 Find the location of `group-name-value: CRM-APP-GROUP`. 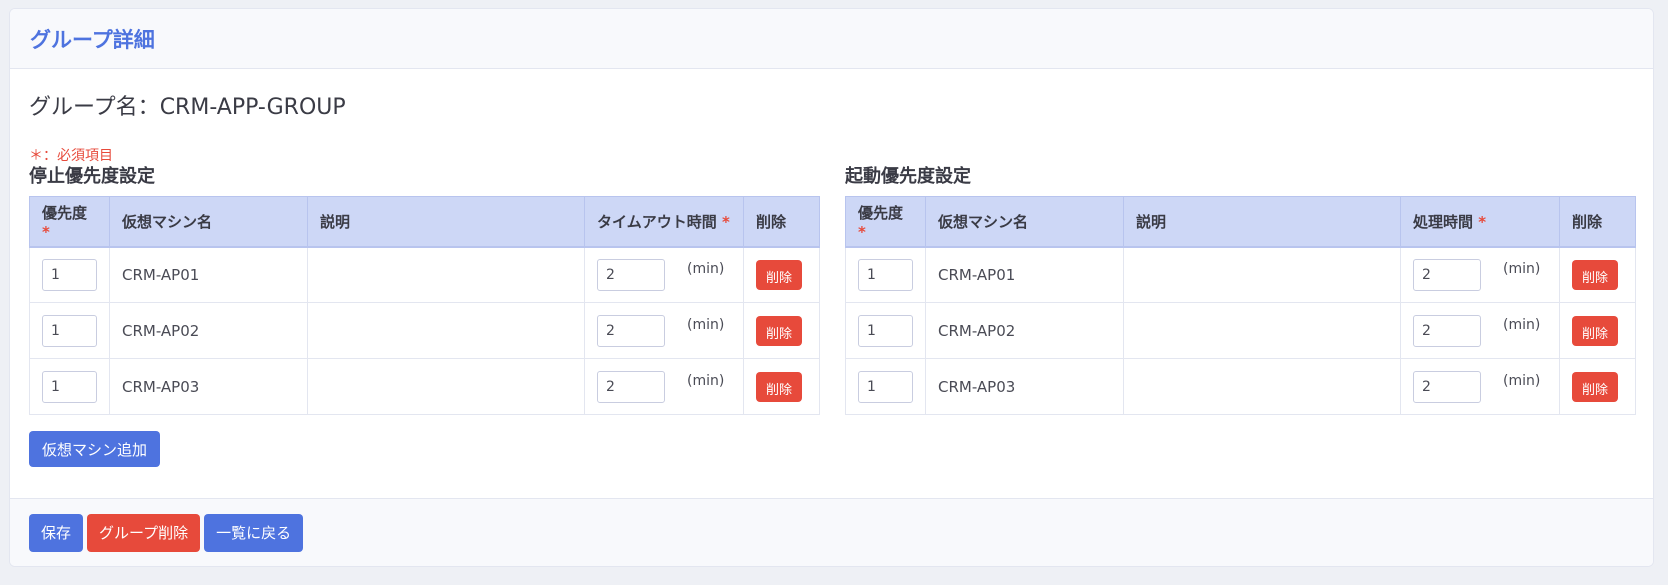

group-name-value: CRM-APP-GROUP is located at coordinates (252, 107).